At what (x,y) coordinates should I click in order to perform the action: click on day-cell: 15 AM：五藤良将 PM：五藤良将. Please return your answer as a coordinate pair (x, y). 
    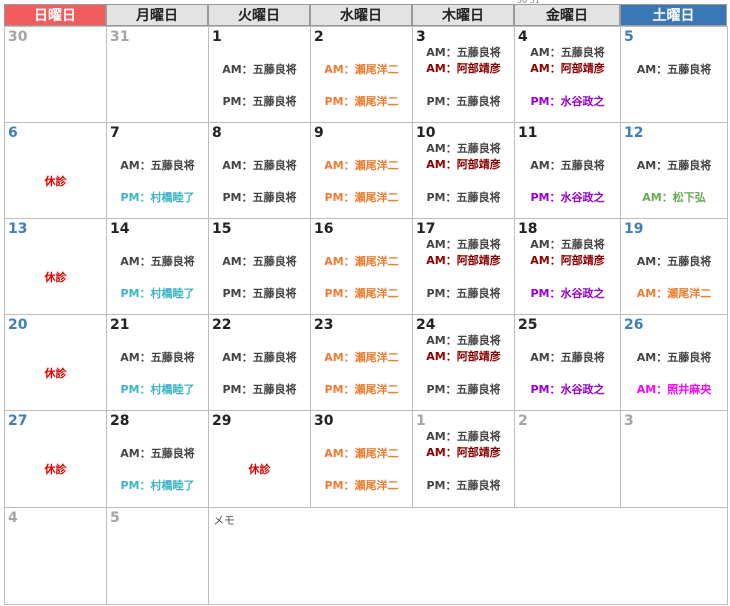
    Looking at the image, I should click on (259, 266).